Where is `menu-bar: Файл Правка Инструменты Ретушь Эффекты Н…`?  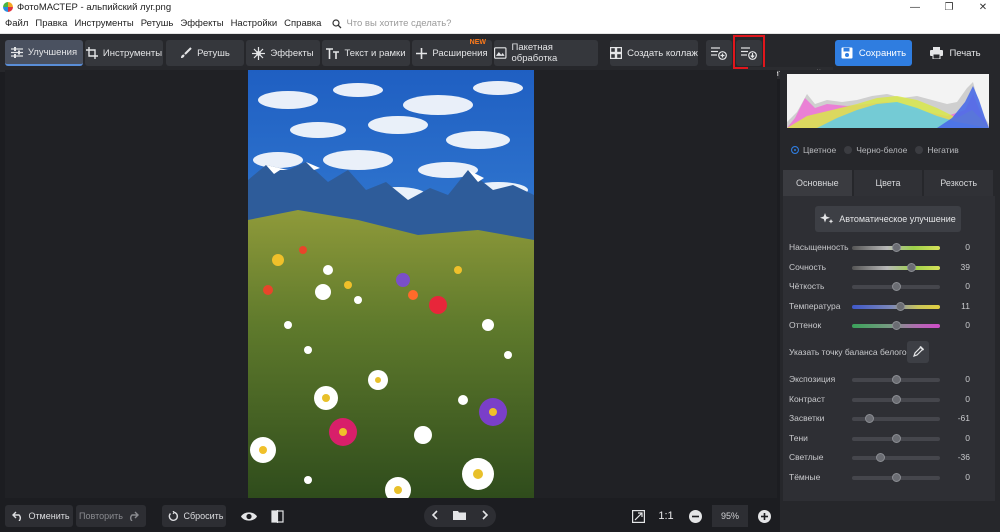 menu-bar: Файл Правка Инструменты Ретушь Эффекты Н… is located at coordinates (500, 24).